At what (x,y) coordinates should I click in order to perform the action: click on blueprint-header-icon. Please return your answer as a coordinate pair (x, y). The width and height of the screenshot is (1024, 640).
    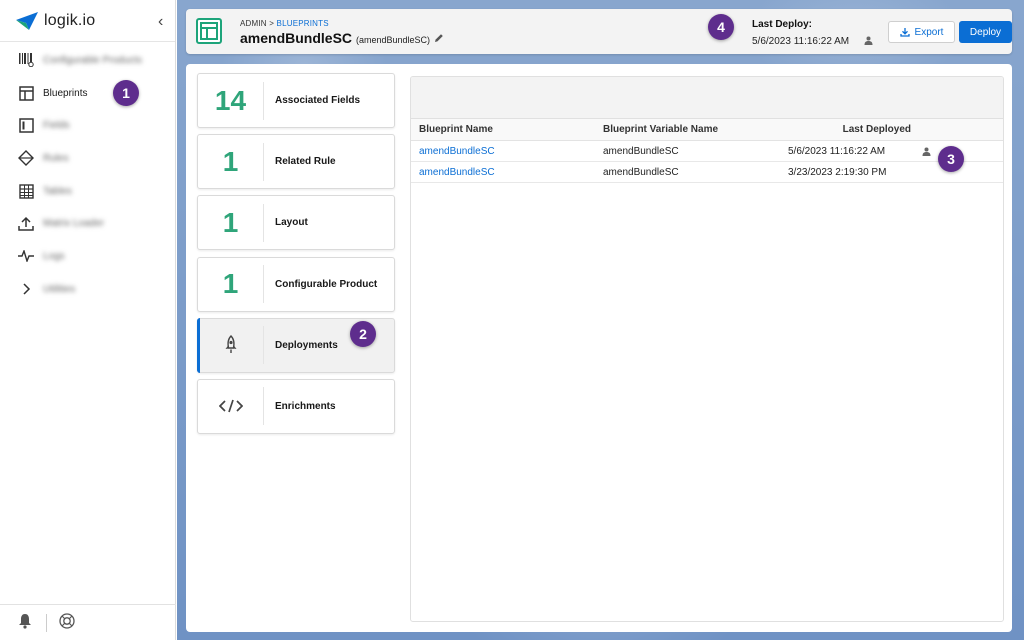
    Looking at the image, I should click on (209, 31).